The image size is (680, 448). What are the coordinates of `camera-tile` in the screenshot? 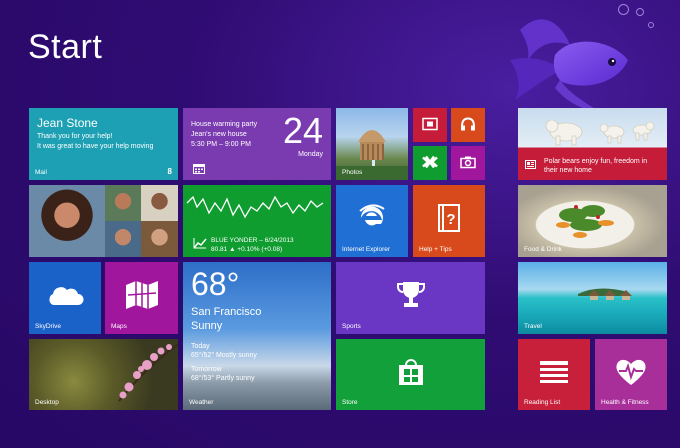 It's located at (468, 163).